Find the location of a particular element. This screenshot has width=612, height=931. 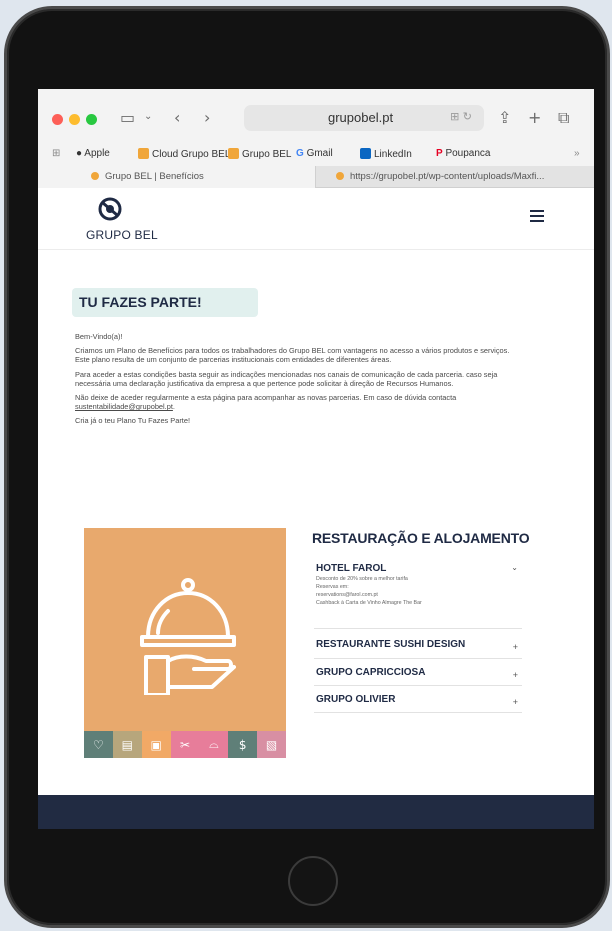

favorite-linkedin: LinkedIn is located at coordinates (386, 154).